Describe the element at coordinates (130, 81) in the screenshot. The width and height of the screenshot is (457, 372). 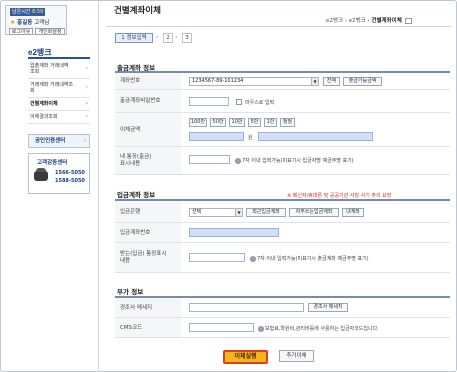
I see `withdraw-account-label: 계좌번호` at that location.